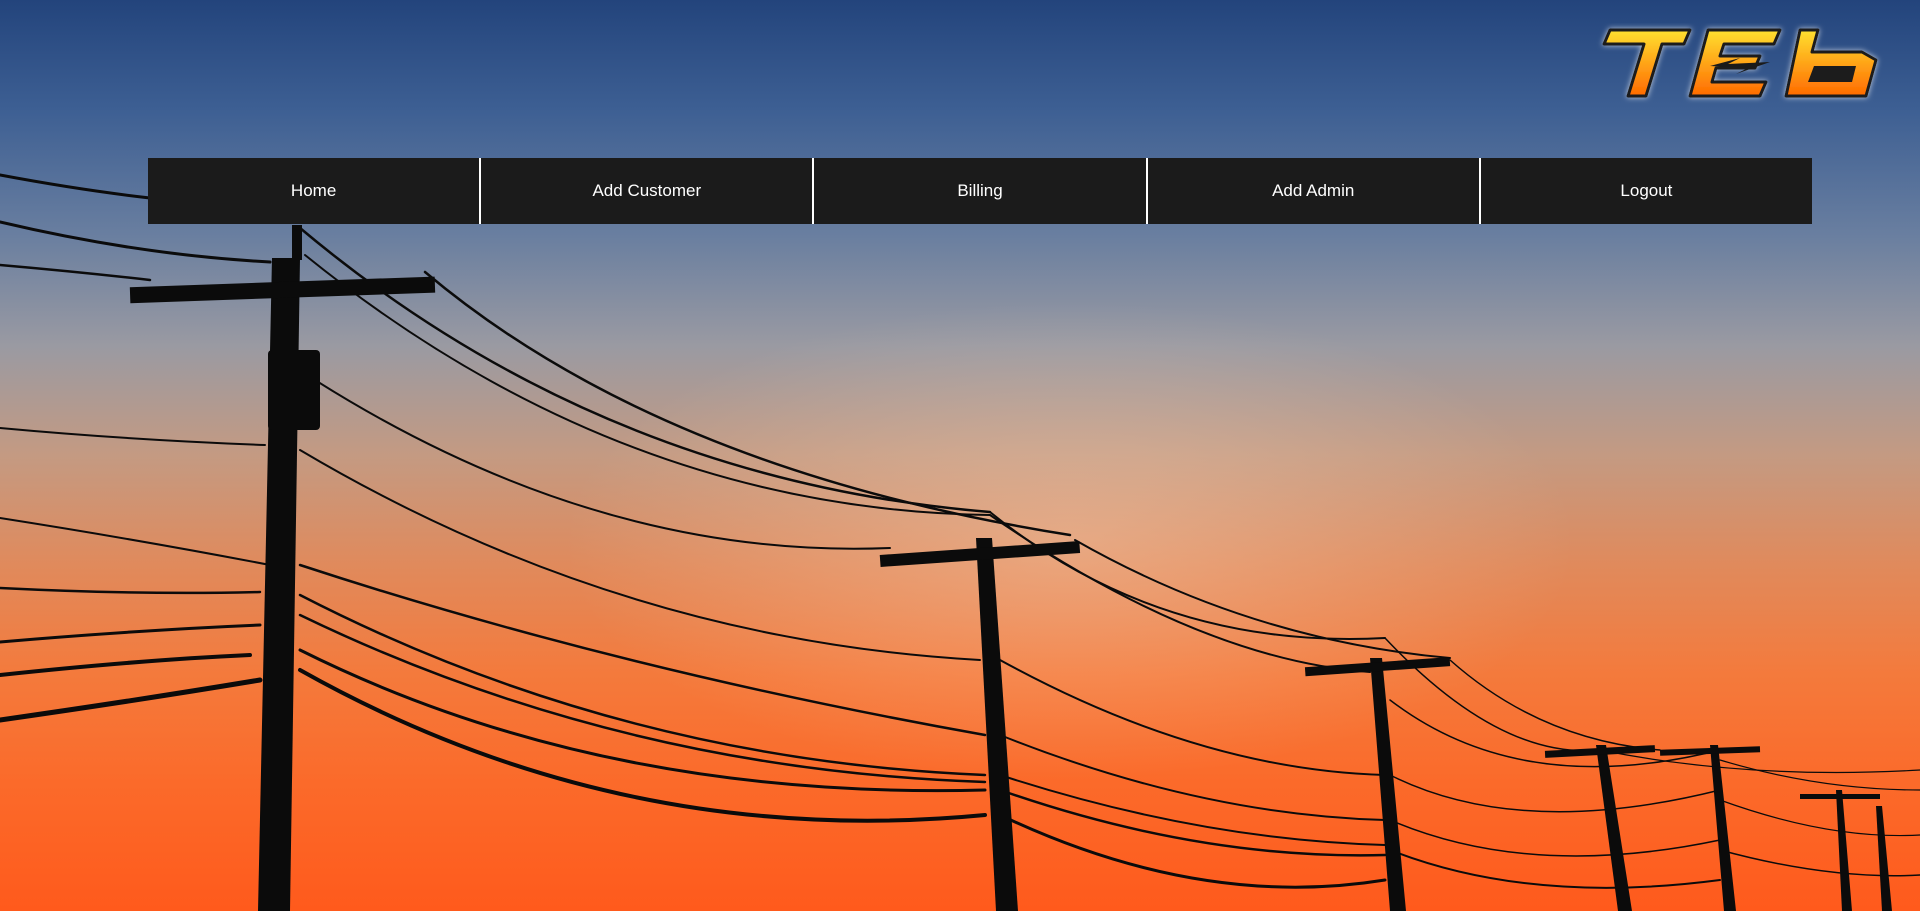 The width and height of the screenshot is (1920, 911). I want to click on nav-billing: Billing, so click(981, 191).